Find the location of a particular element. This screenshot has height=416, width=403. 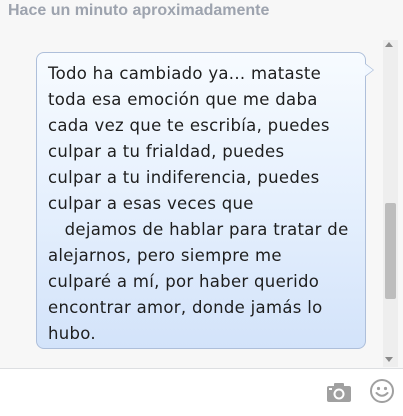

scroll-down-arrow-icon is located at coordinates (389, 359).